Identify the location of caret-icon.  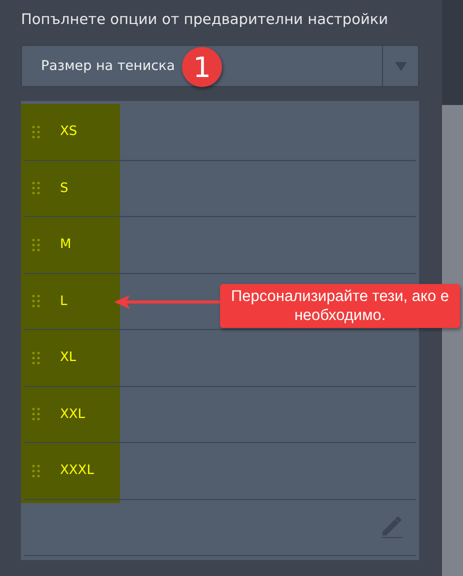
(400, 66).